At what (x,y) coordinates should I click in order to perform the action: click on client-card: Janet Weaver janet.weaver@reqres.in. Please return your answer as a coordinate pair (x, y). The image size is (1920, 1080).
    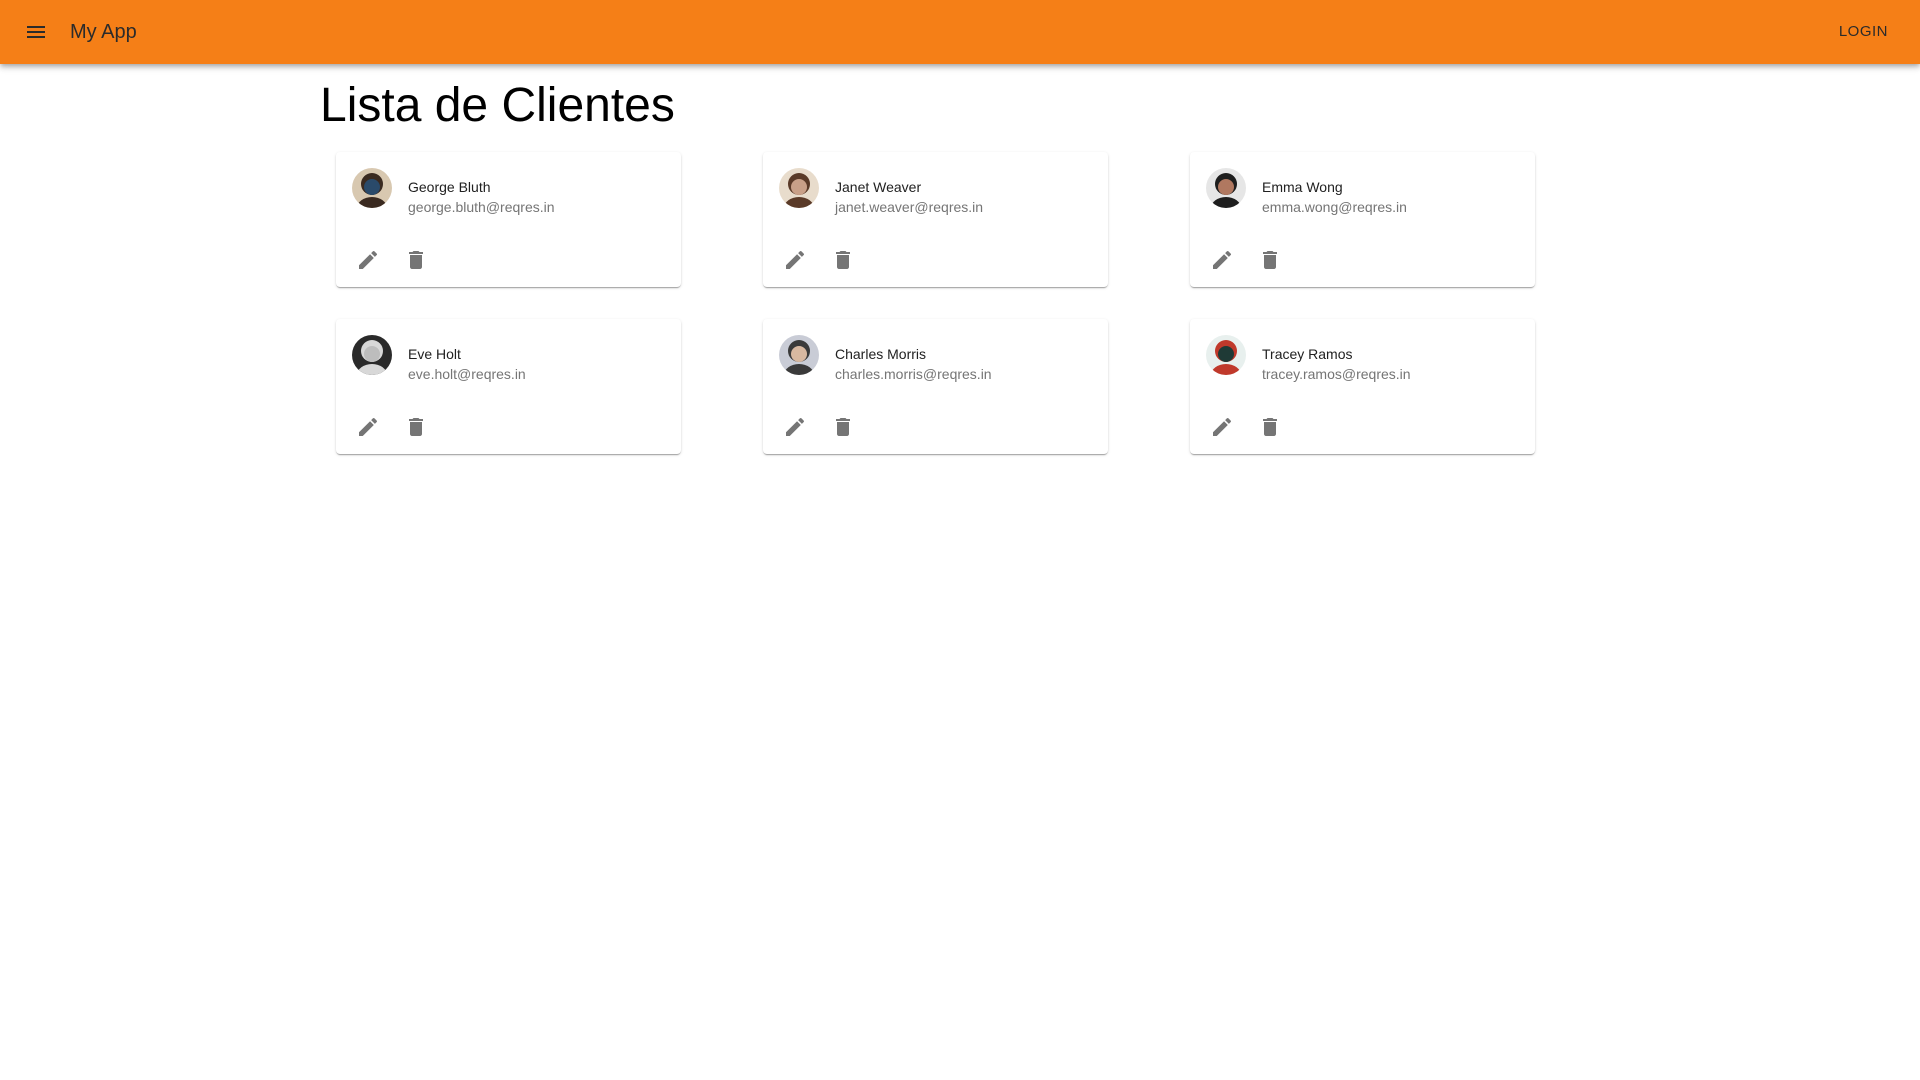
    Looking at the image, I should click on (935, 219).